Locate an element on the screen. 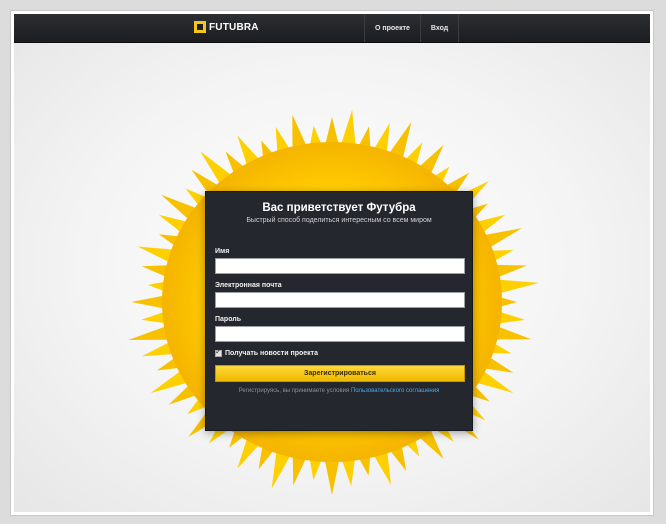  password-label: Пароль is located at coordinates (228, 319).